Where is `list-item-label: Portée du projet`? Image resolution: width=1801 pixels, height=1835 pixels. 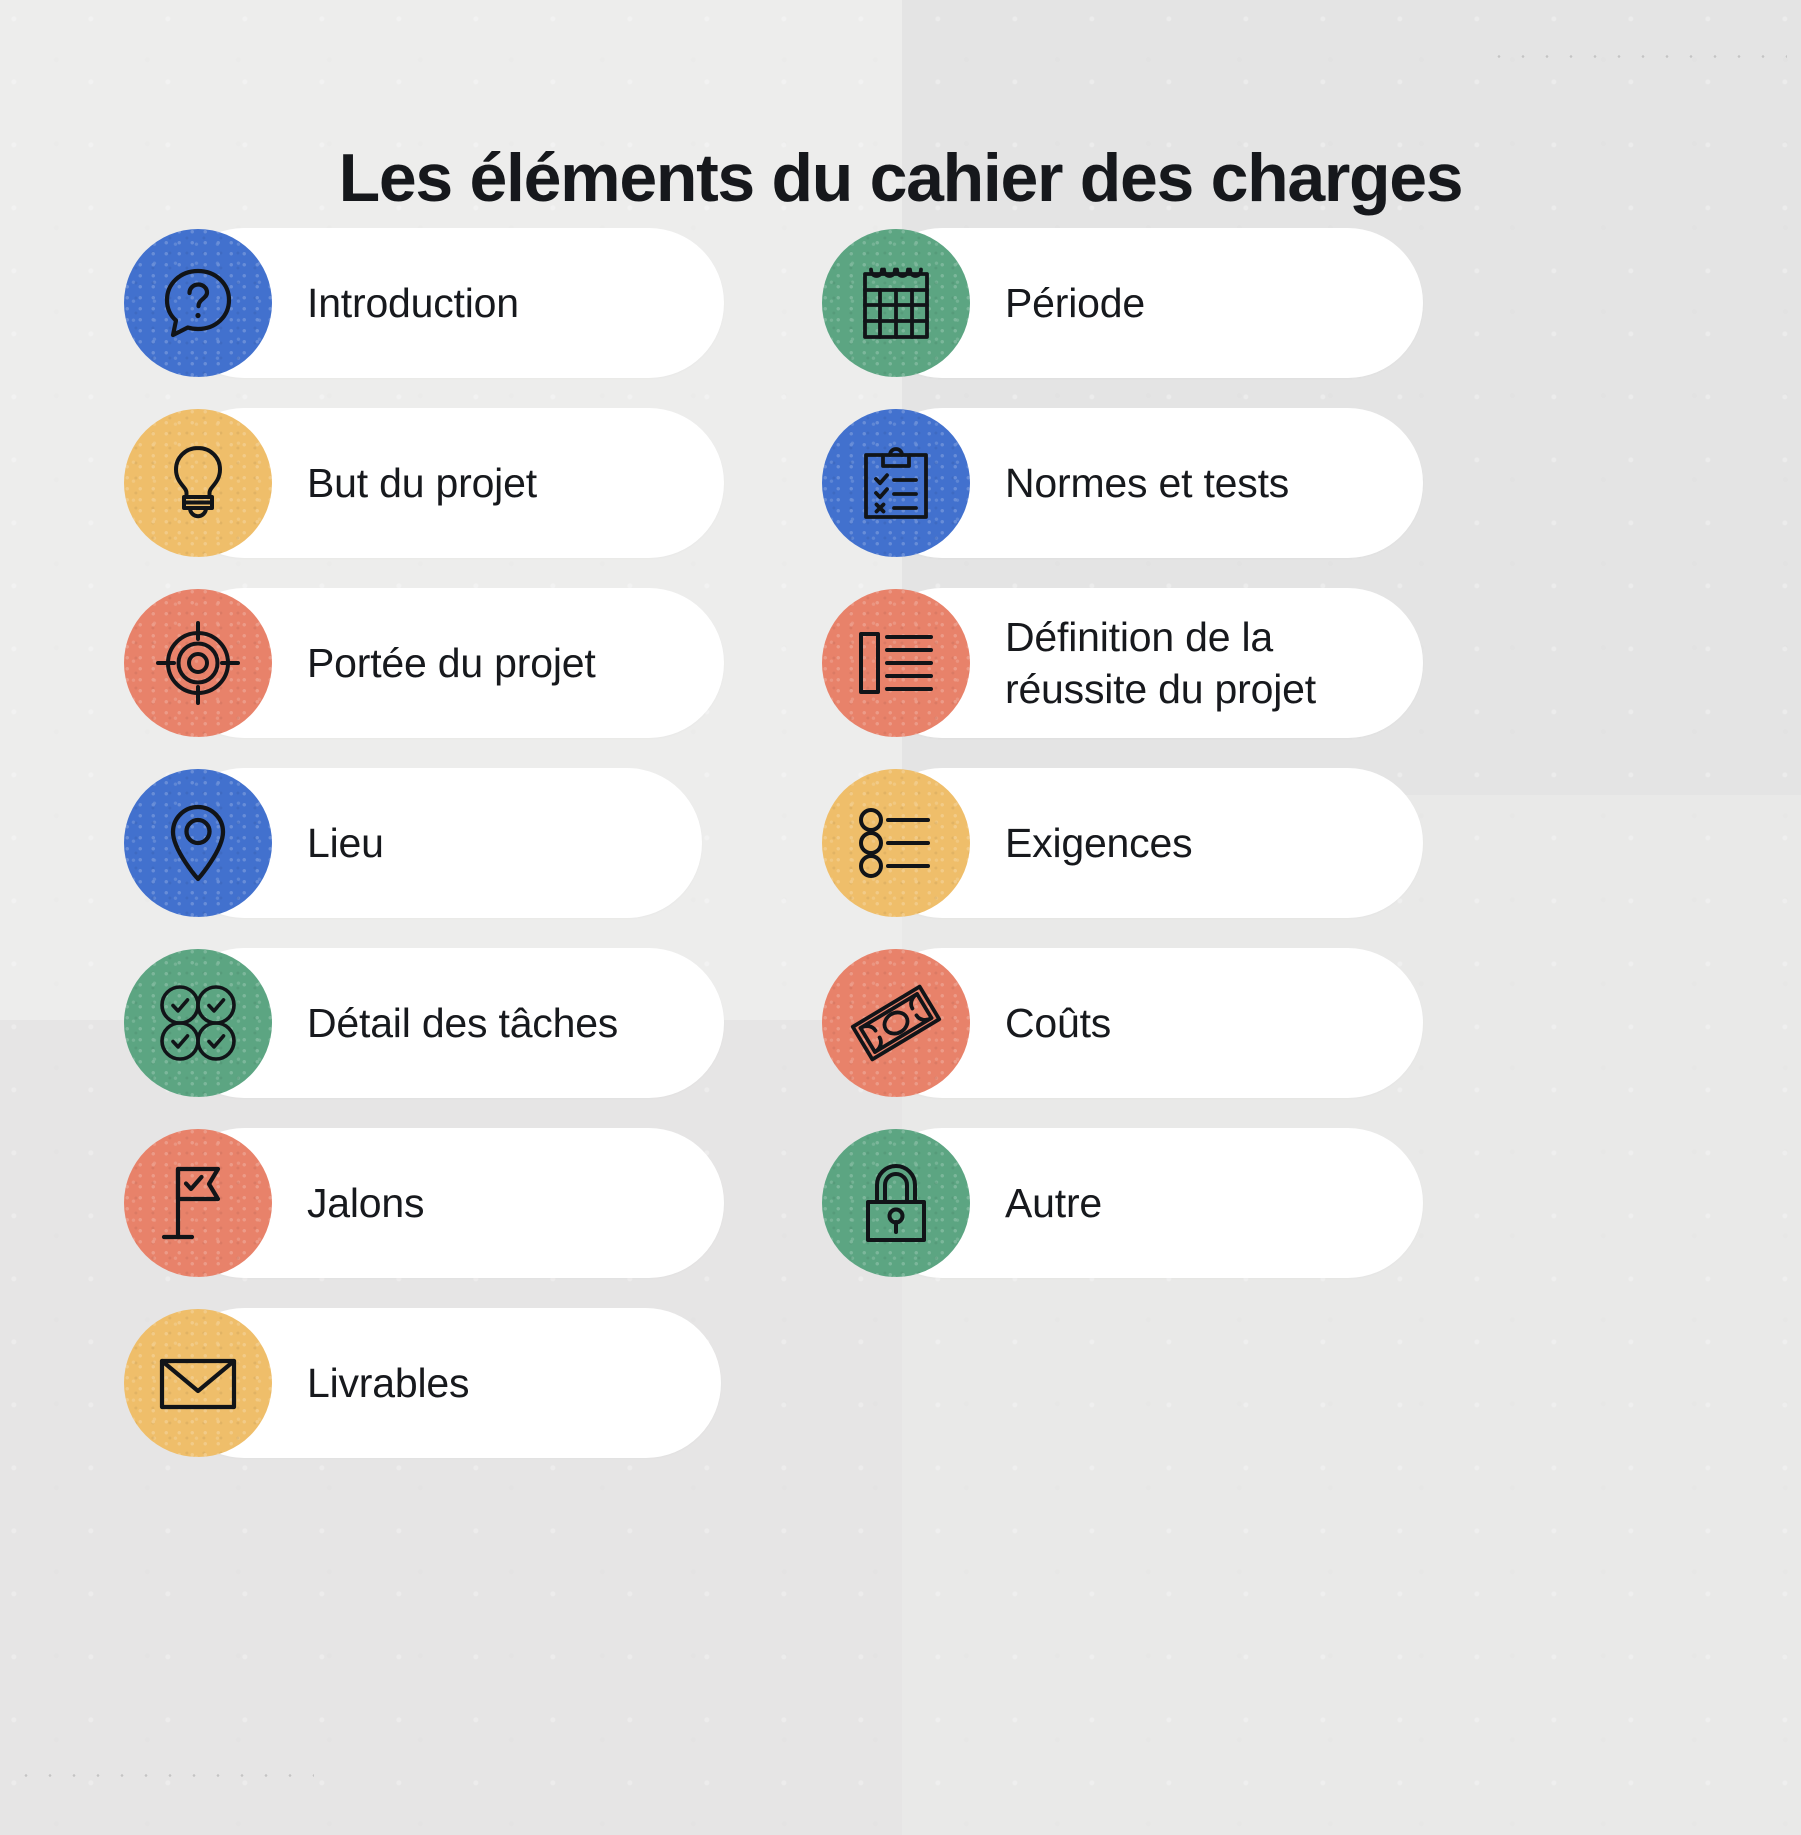 list-item-label: Portée du projet is located at coordinates (451, 662).